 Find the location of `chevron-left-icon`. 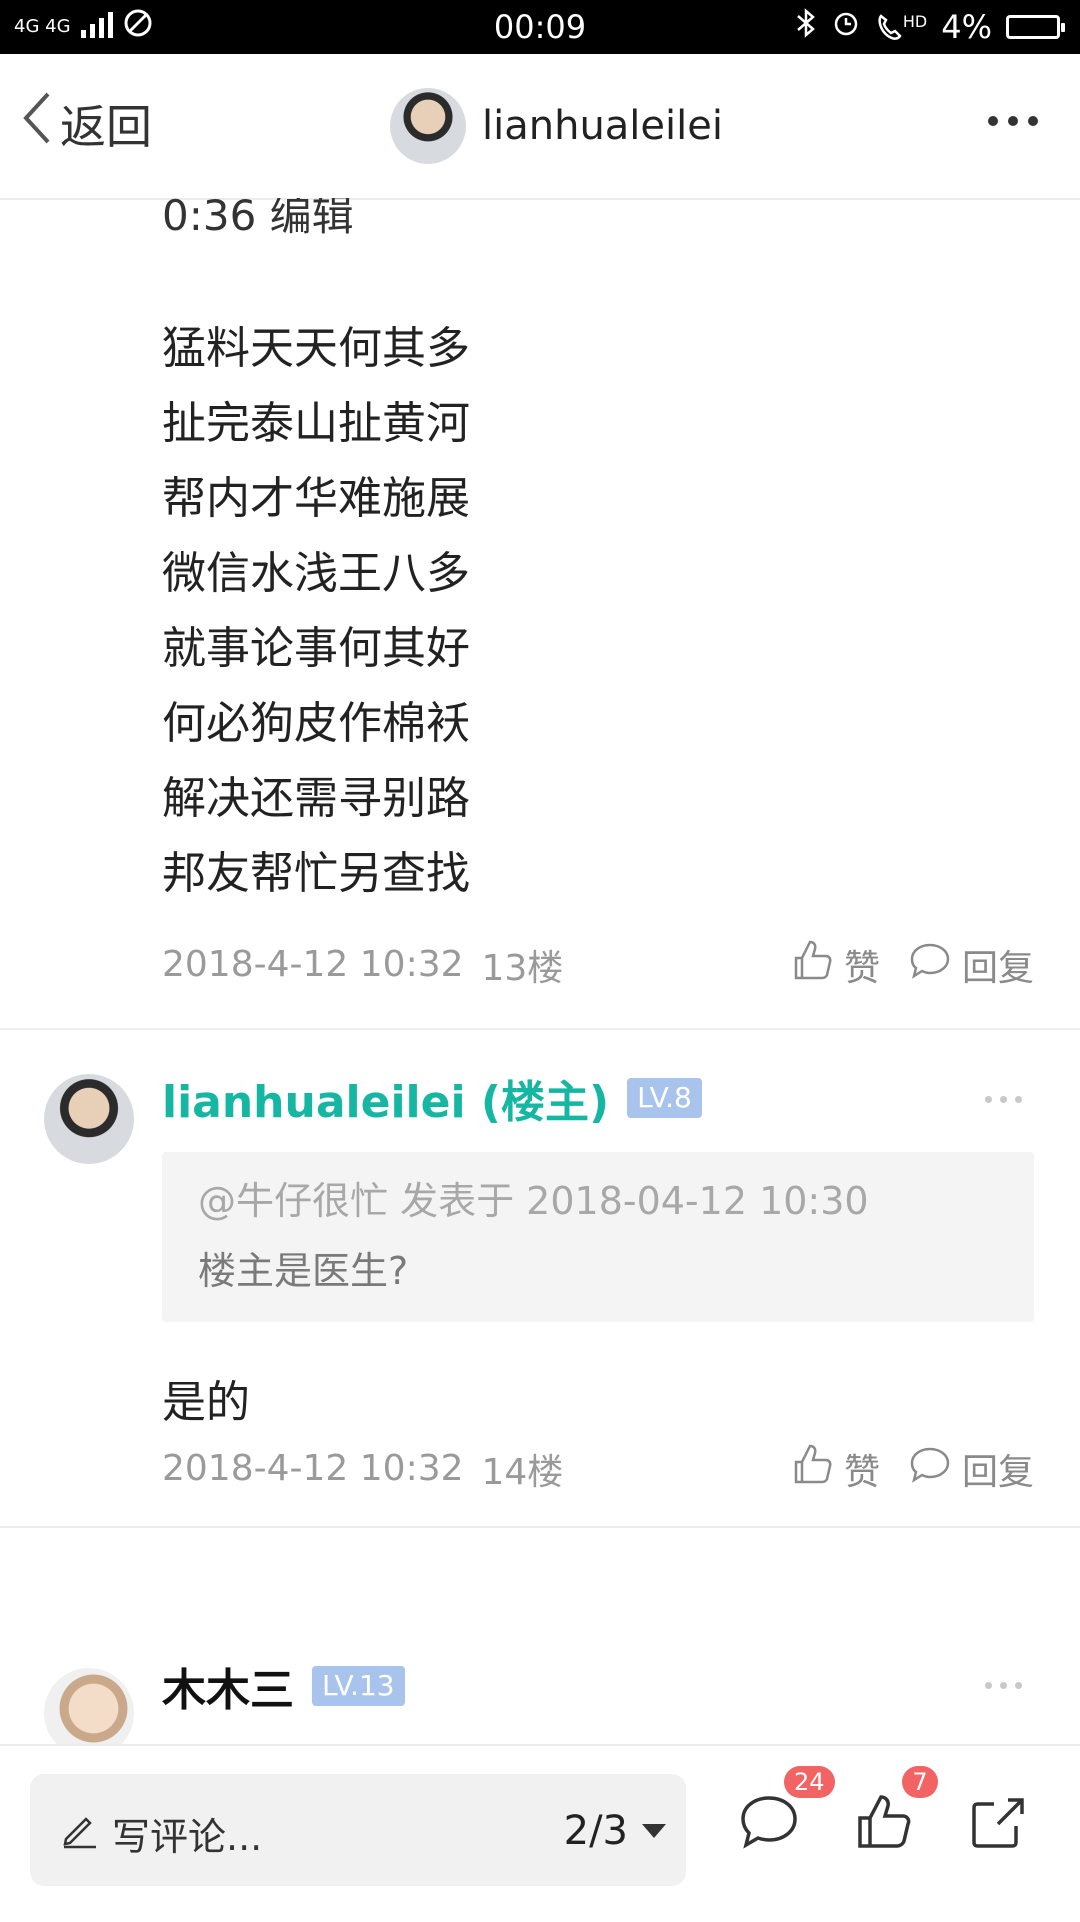

chevron-left-icon is located at coordinates (36, 123).